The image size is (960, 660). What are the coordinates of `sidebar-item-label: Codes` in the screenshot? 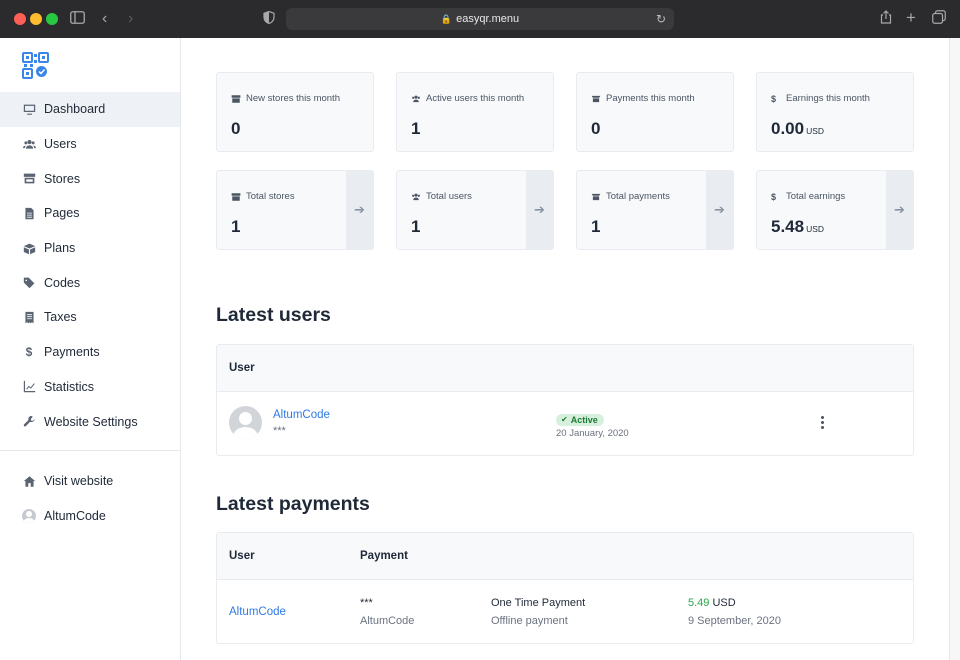 It's located at (62, 282).